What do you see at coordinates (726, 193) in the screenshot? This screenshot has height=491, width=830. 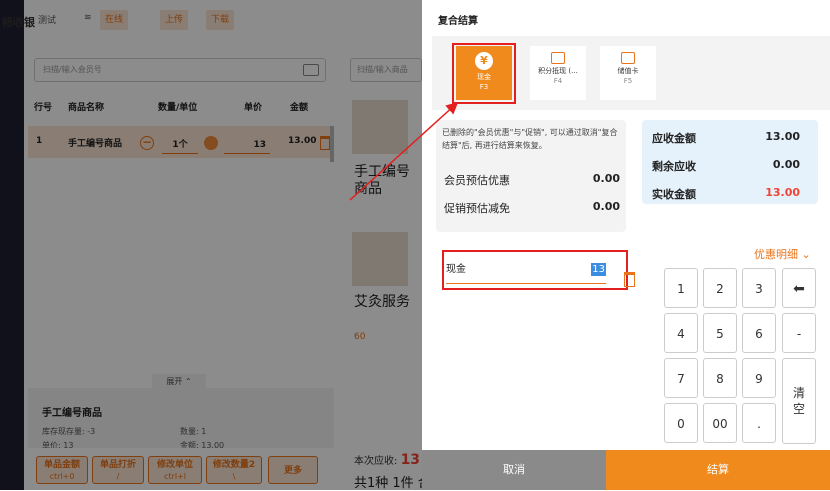 I see `actual-row: 实收金额 13.00` at bounding box center [726, 193].